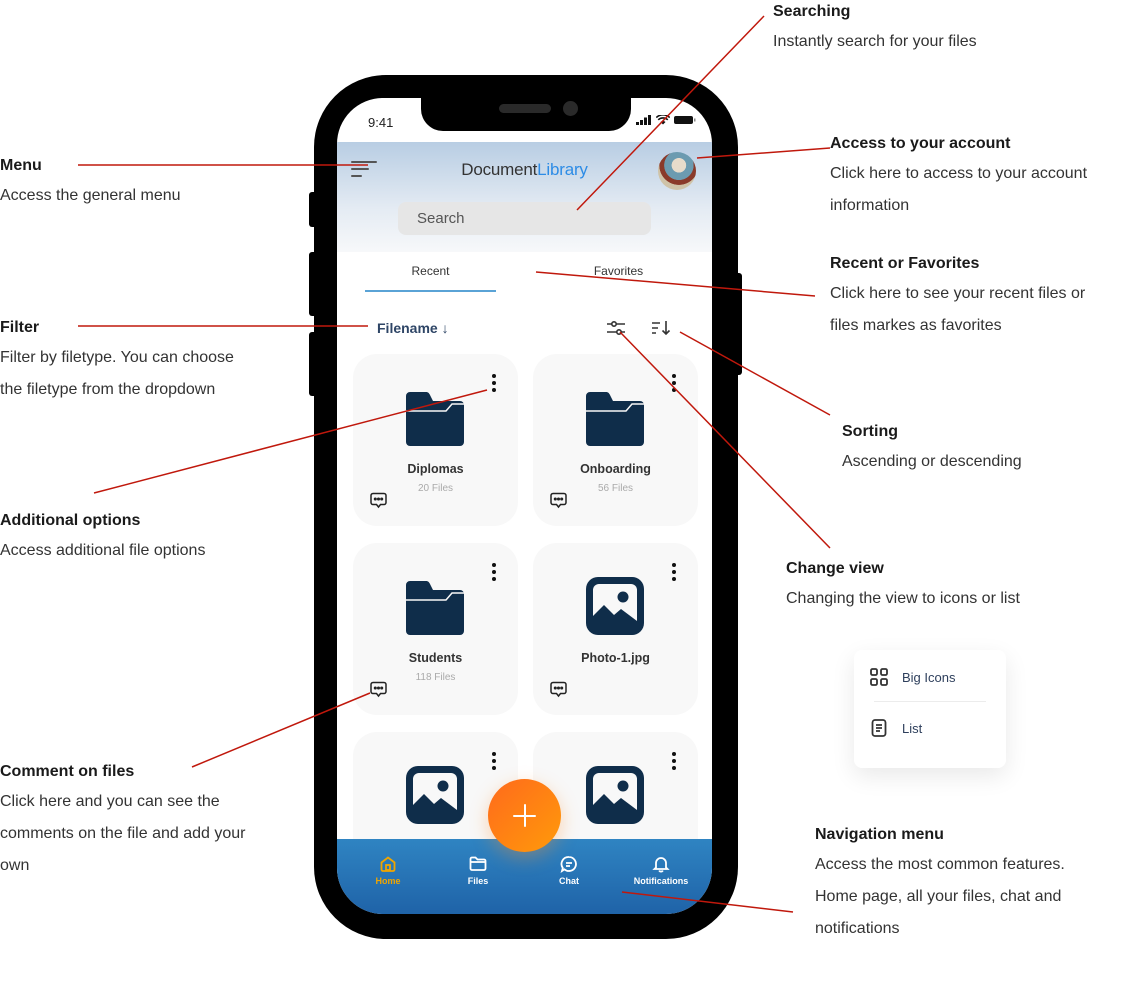 The image size is (1131, 985). Describe the element at coordinates (879, 677) in the screenshot. I see `grid-icon` at that location.